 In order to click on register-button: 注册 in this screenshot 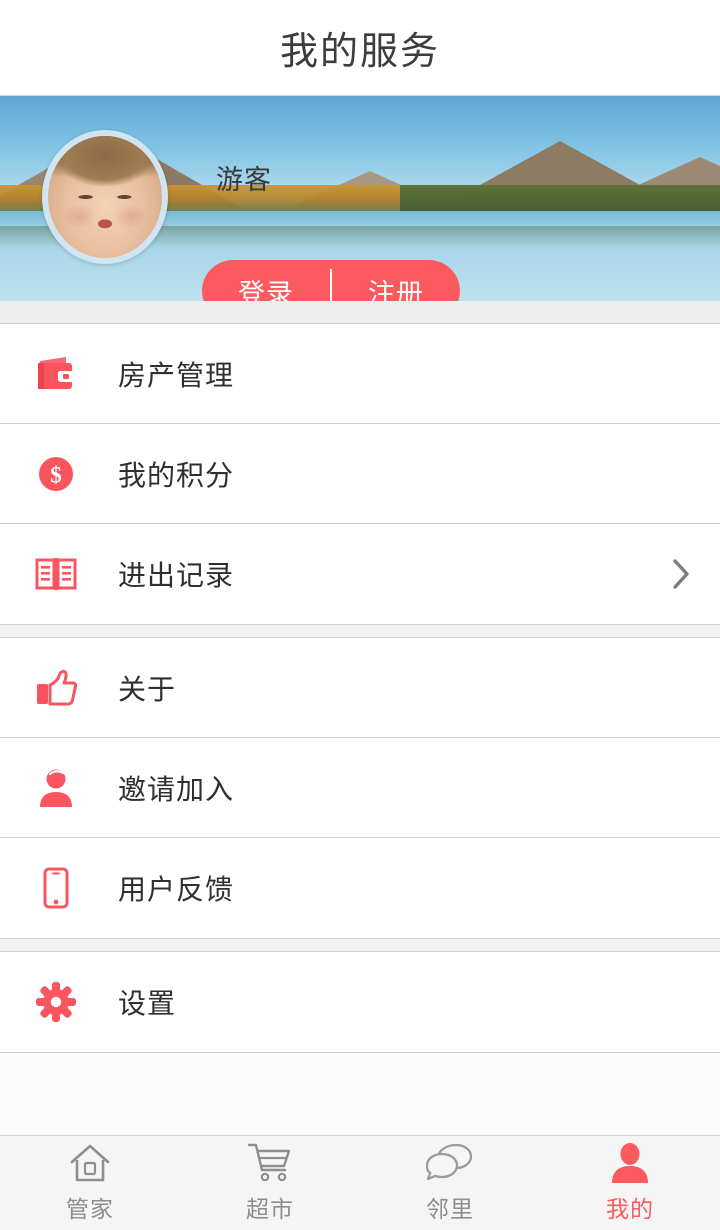, I will do `click(396, 281)`.